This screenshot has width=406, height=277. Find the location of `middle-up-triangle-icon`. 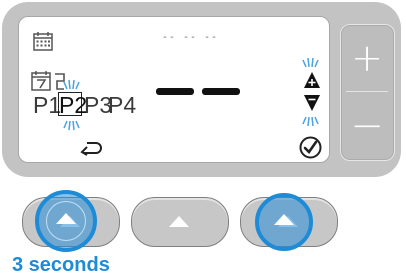

middle-up-triangle-icon is located at coordinates (179, 221).